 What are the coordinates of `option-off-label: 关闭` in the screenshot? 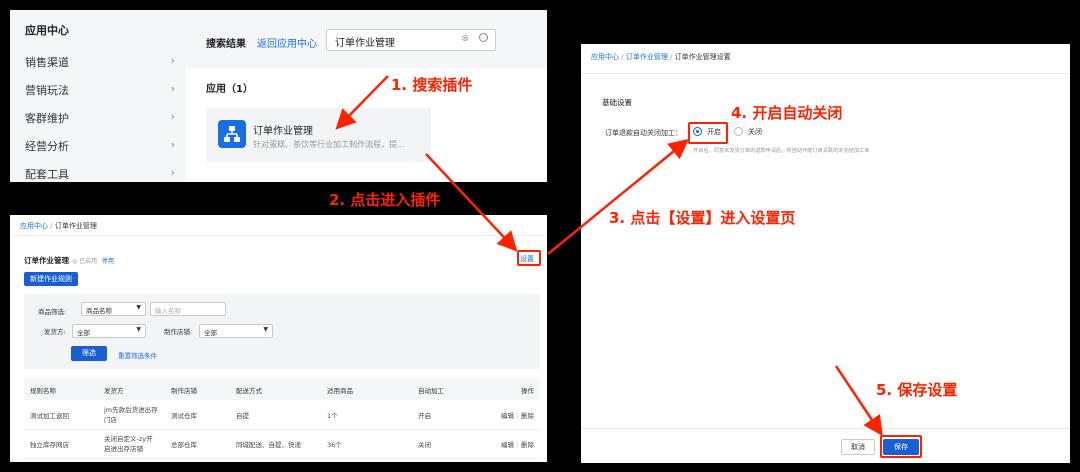 It's located at (755, 132).